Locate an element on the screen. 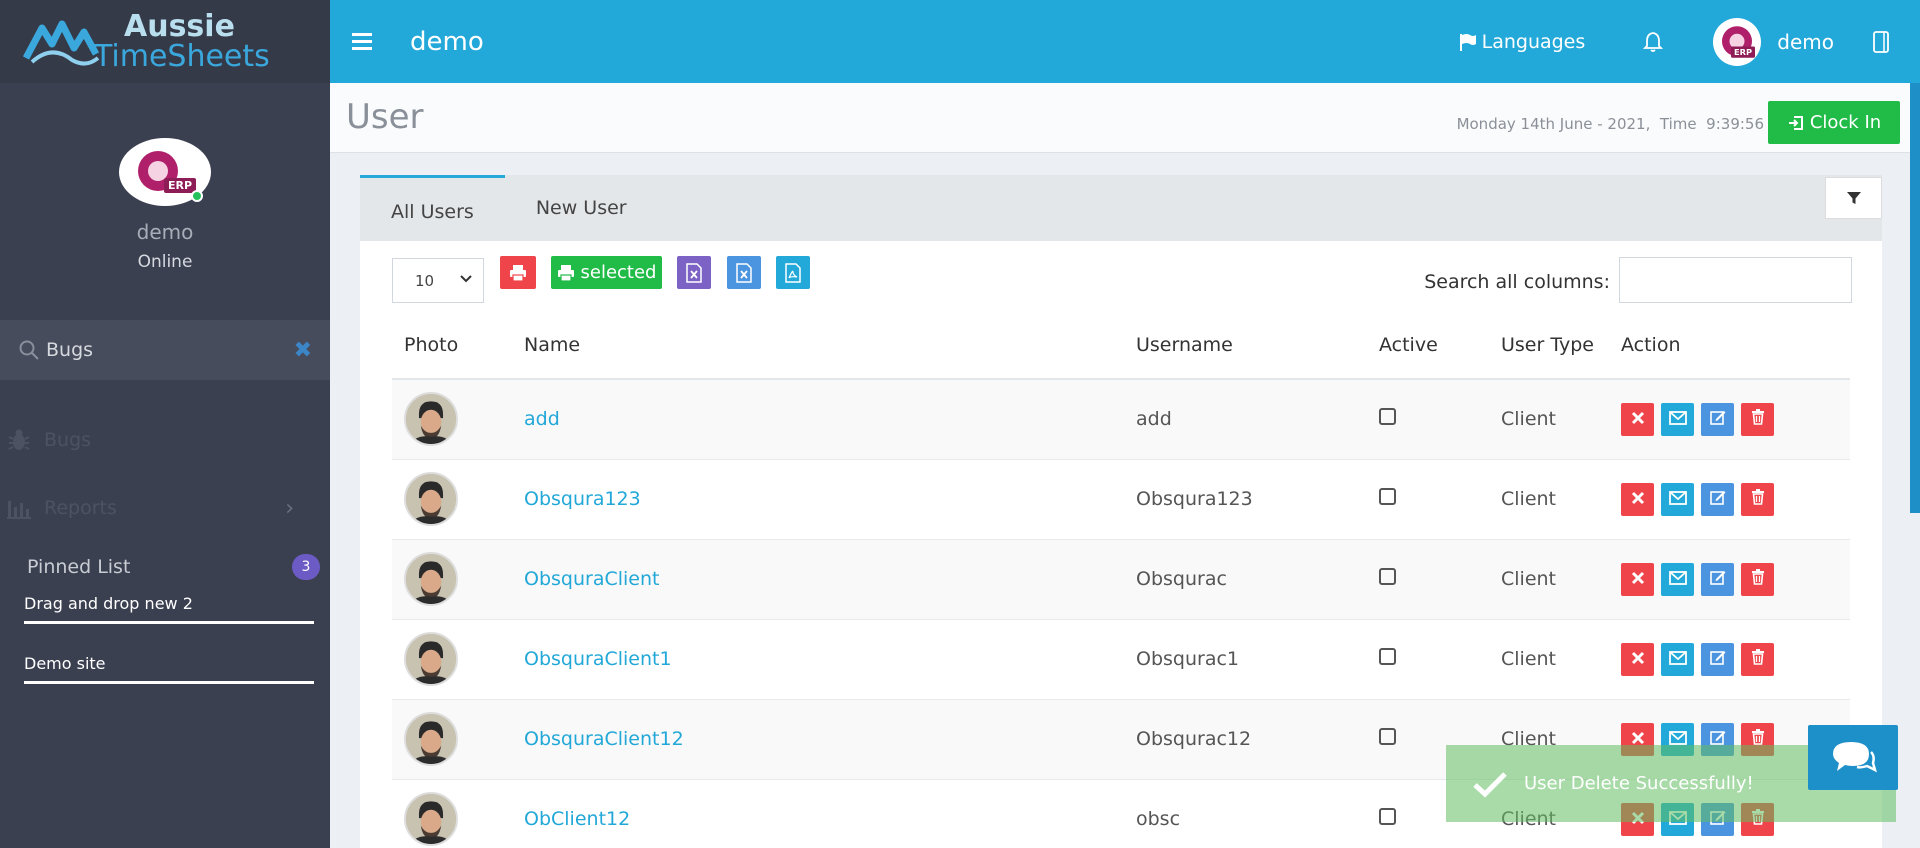 The width and height of the screenshot is (1920, 848). sidebar-search-input is located at coordinates (170, 350).